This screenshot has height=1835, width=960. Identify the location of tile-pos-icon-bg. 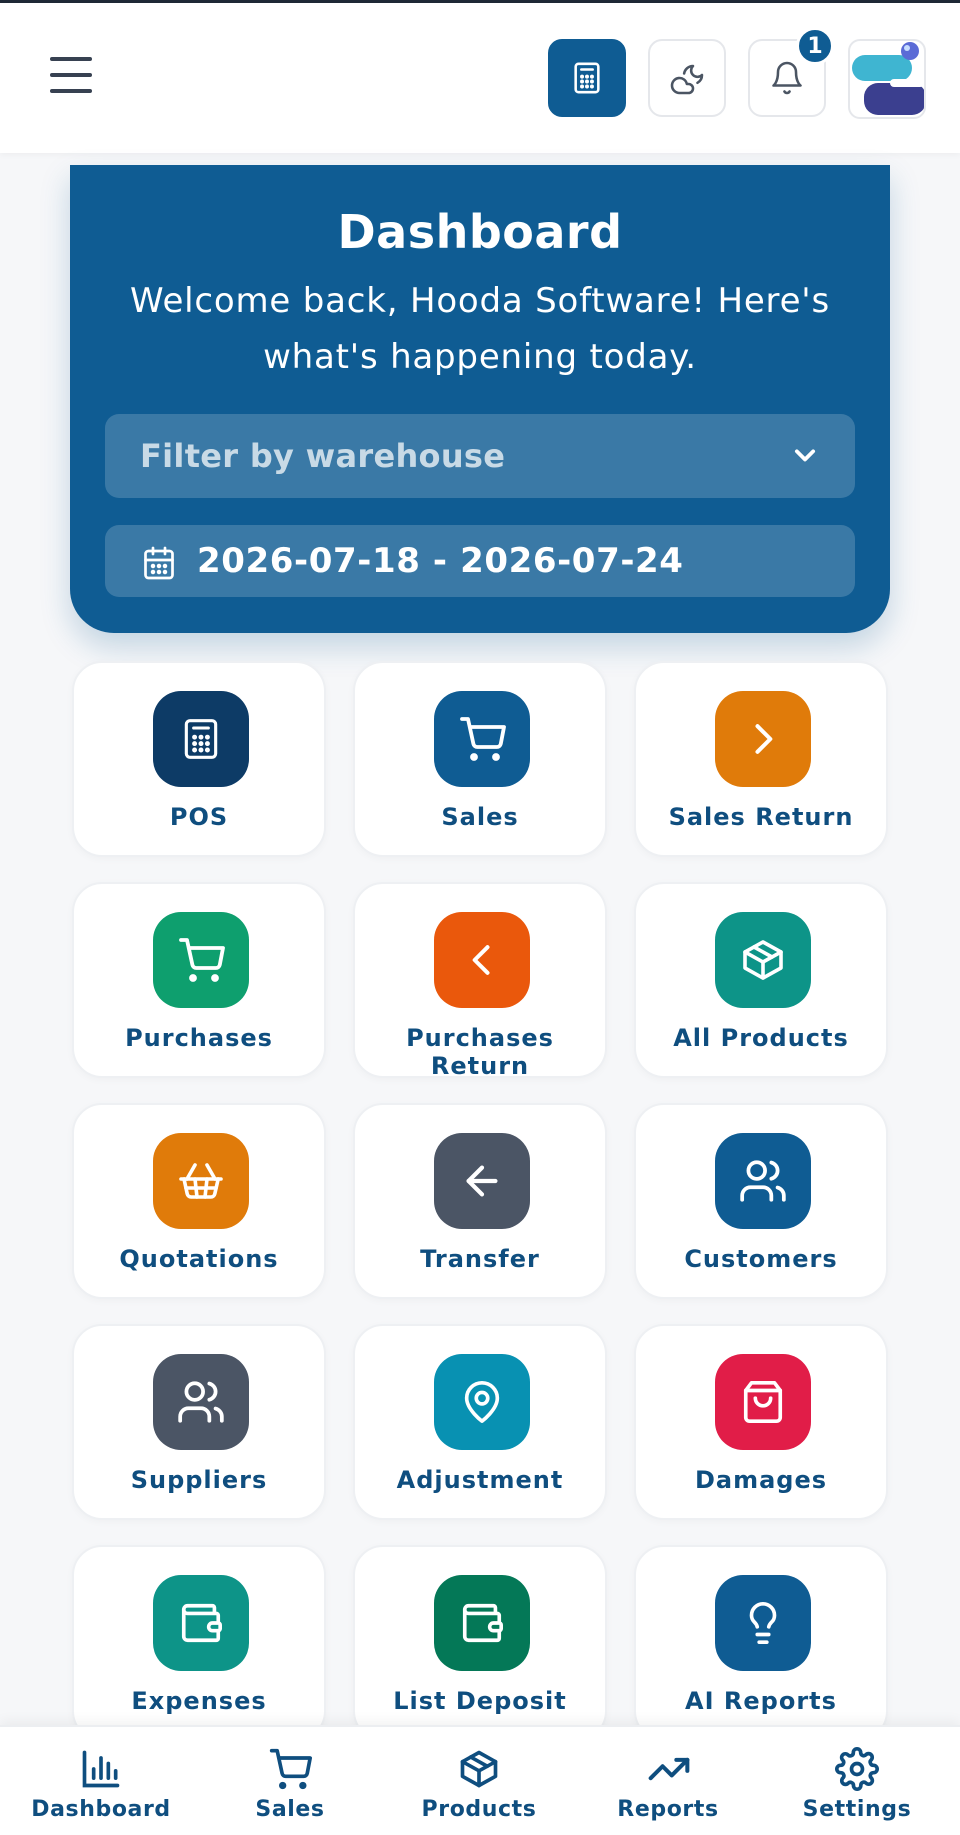
(201, 739).